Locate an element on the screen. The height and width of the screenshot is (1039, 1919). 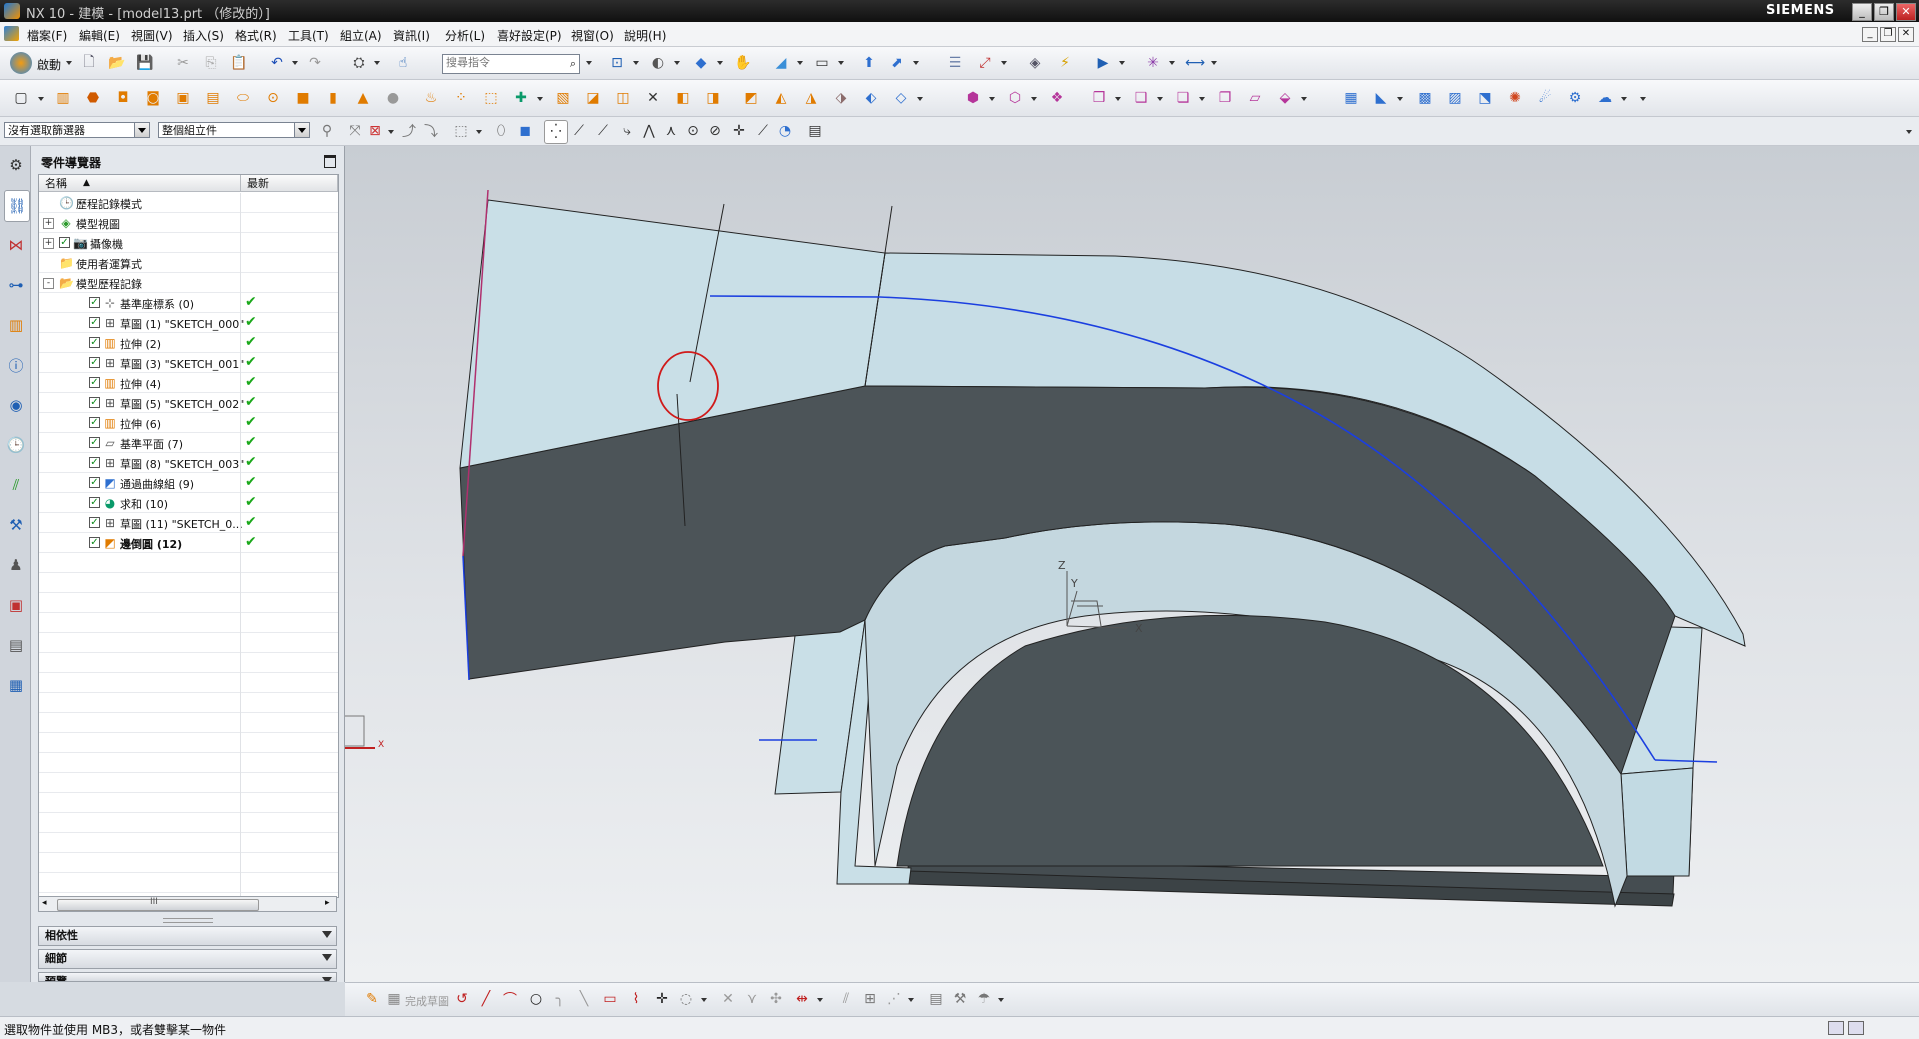
profile-icon: ↺ is located at coordinates (462, 999).